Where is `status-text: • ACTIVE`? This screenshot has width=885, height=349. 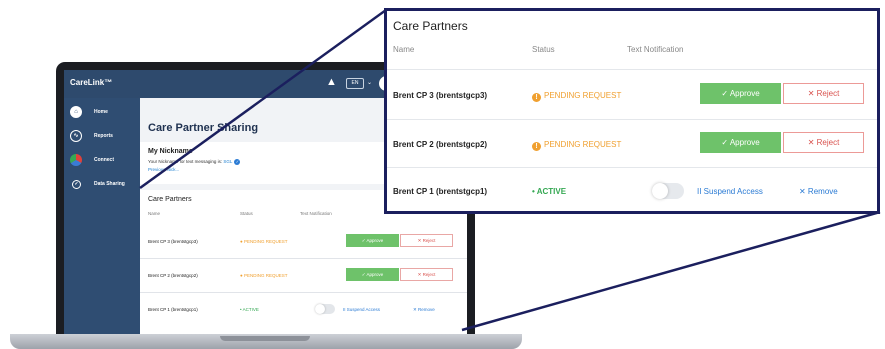
status-text: • ACTIVE is located at coordinates (549, 191).